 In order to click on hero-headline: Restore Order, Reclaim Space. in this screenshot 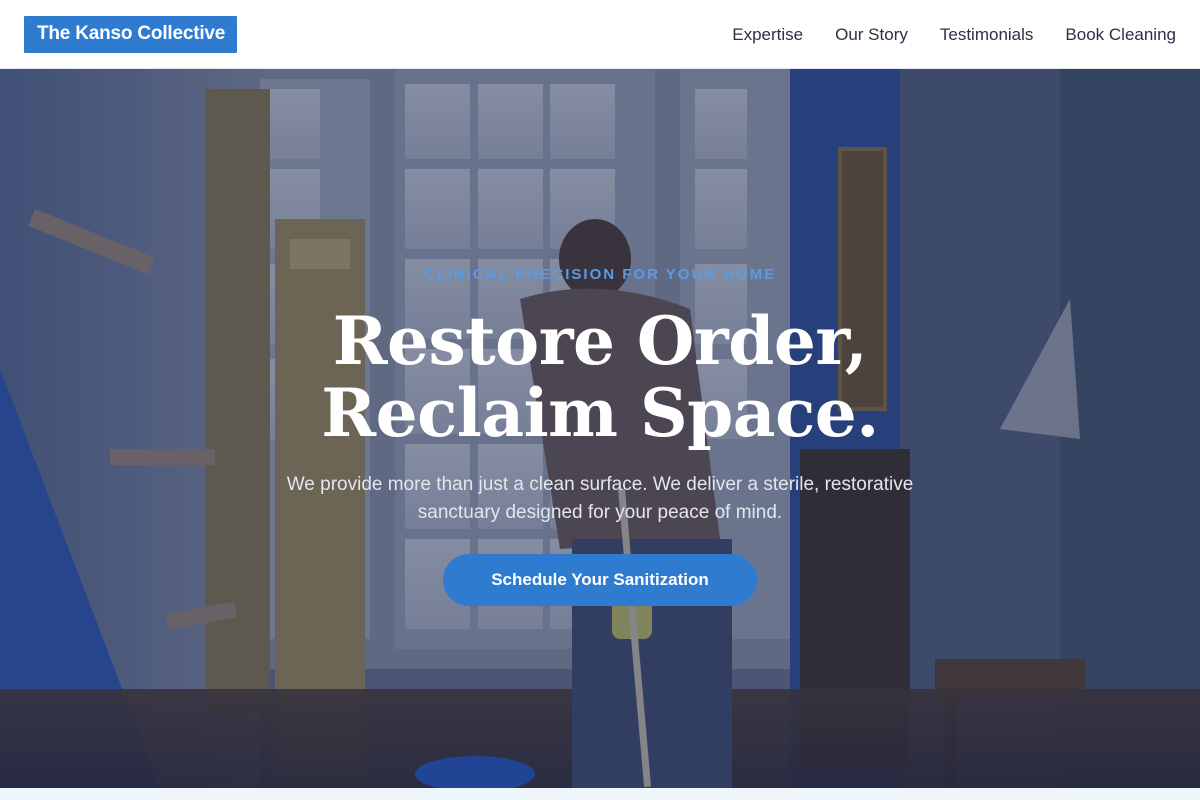, I will do `click(600, 377)`.